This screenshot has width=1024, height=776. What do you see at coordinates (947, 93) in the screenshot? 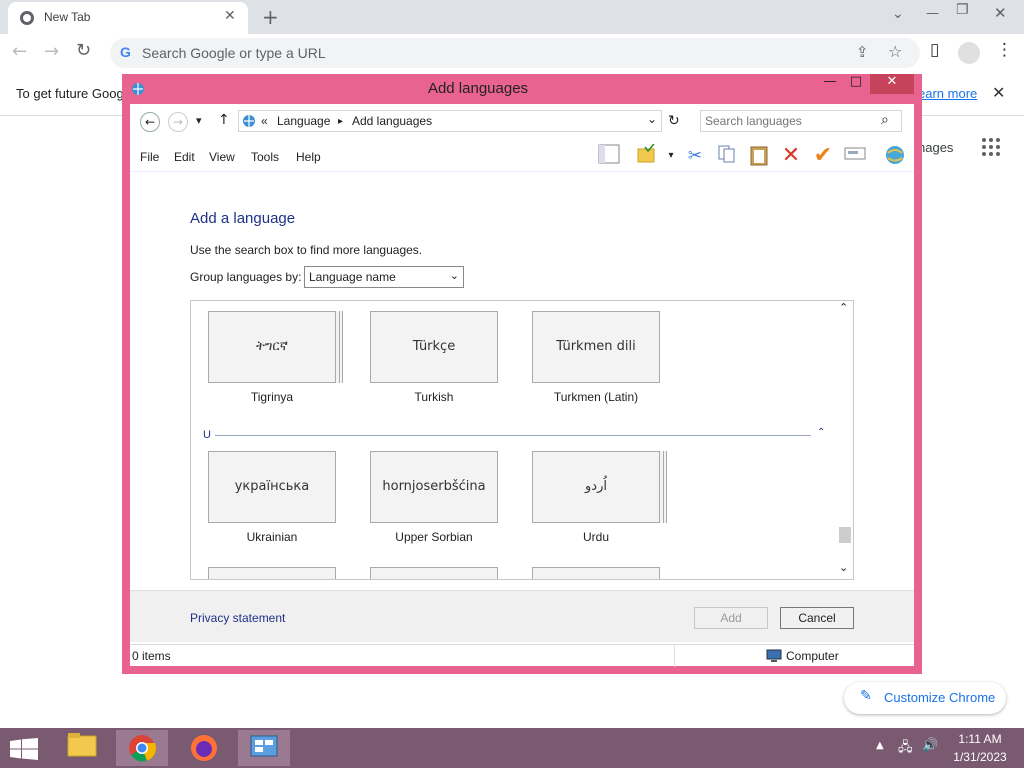
I see `infobar-learn-more-link: earn more` at bounding box center [947, 93].